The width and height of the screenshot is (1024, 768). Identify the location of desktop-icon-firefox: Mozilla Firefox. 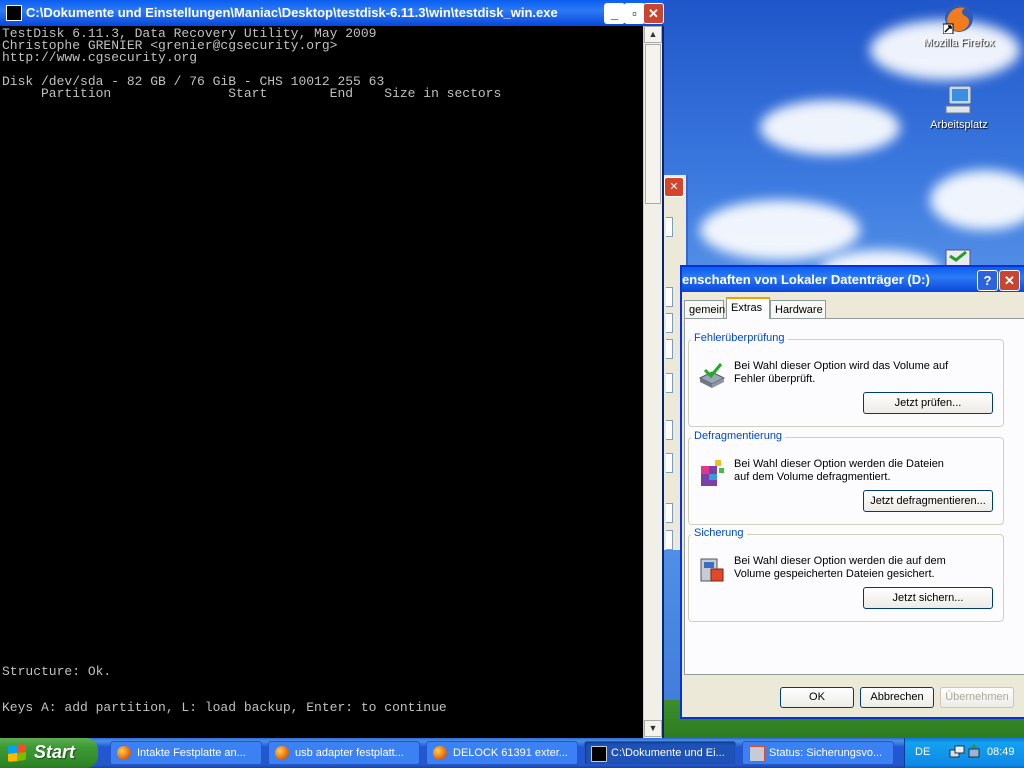
(959, 25).